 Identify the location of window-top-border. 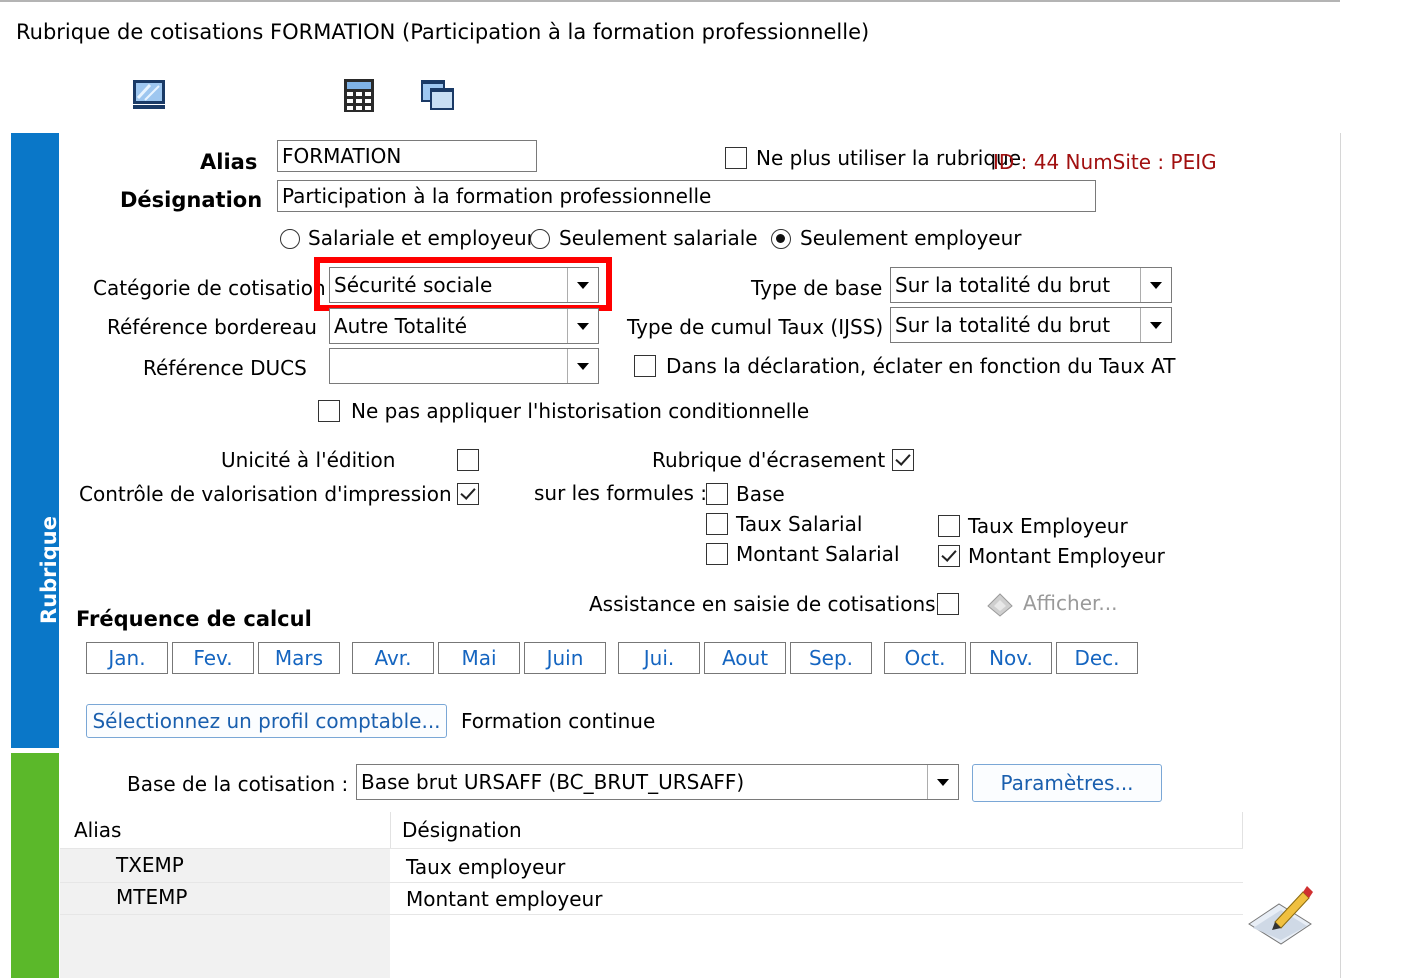
(670, 1).